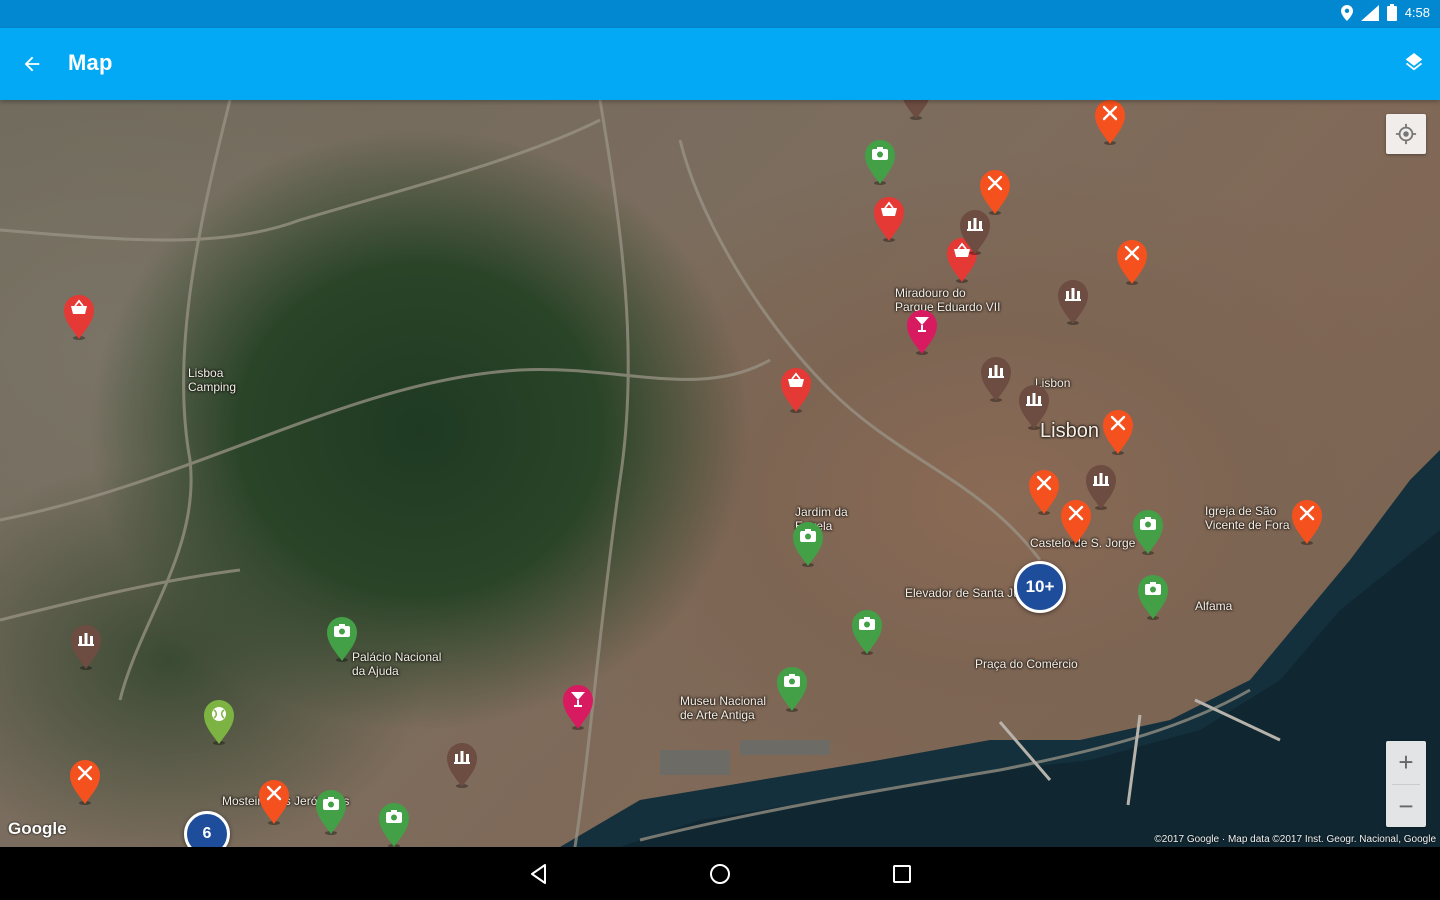 The width and height of the screenshot is (1440, 900). Describe the element at coordinates (212, 380) in the screenshot. I see `label-lisboa-camping: Lisboa Camping` at that location.